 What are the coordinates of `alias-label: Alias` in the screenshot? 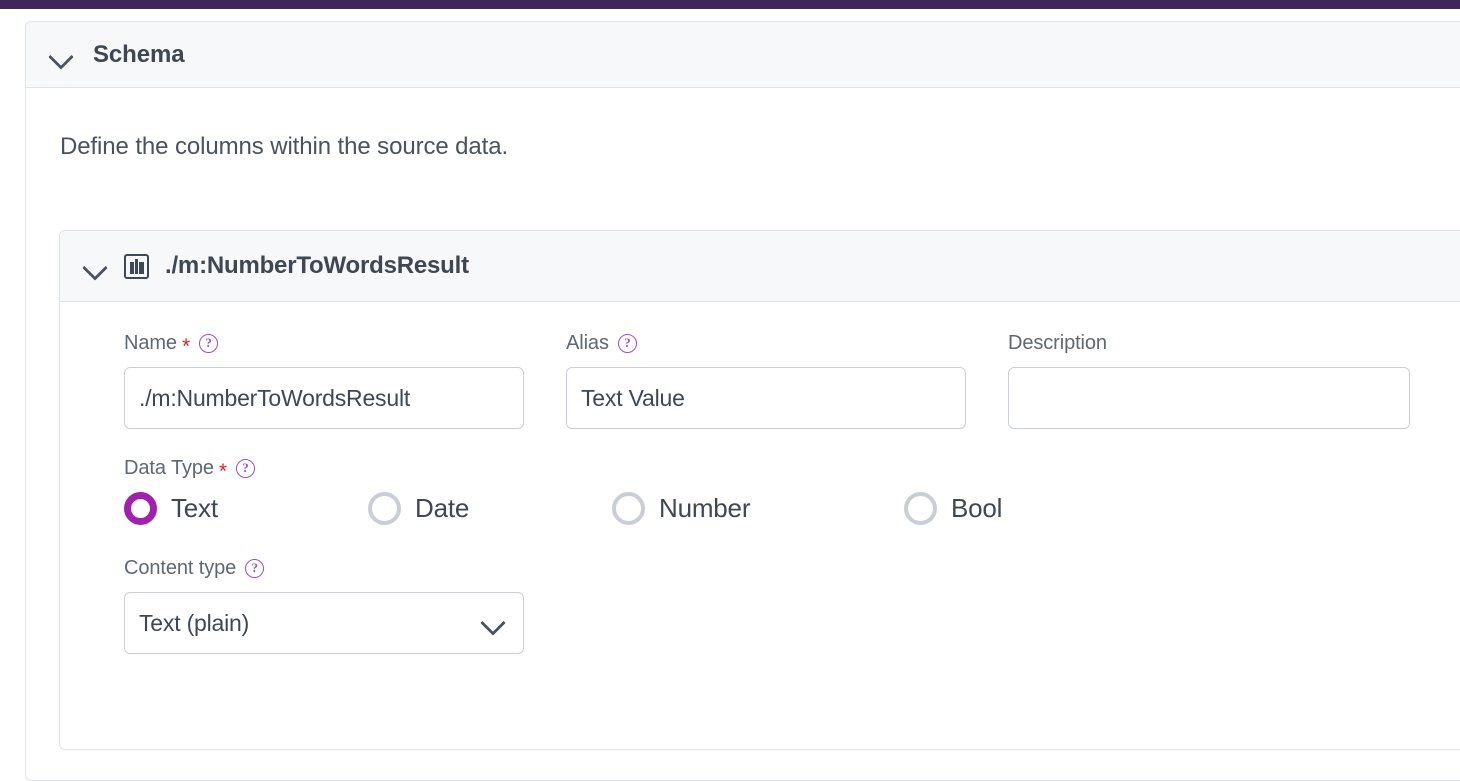 It's located at (587, 342).